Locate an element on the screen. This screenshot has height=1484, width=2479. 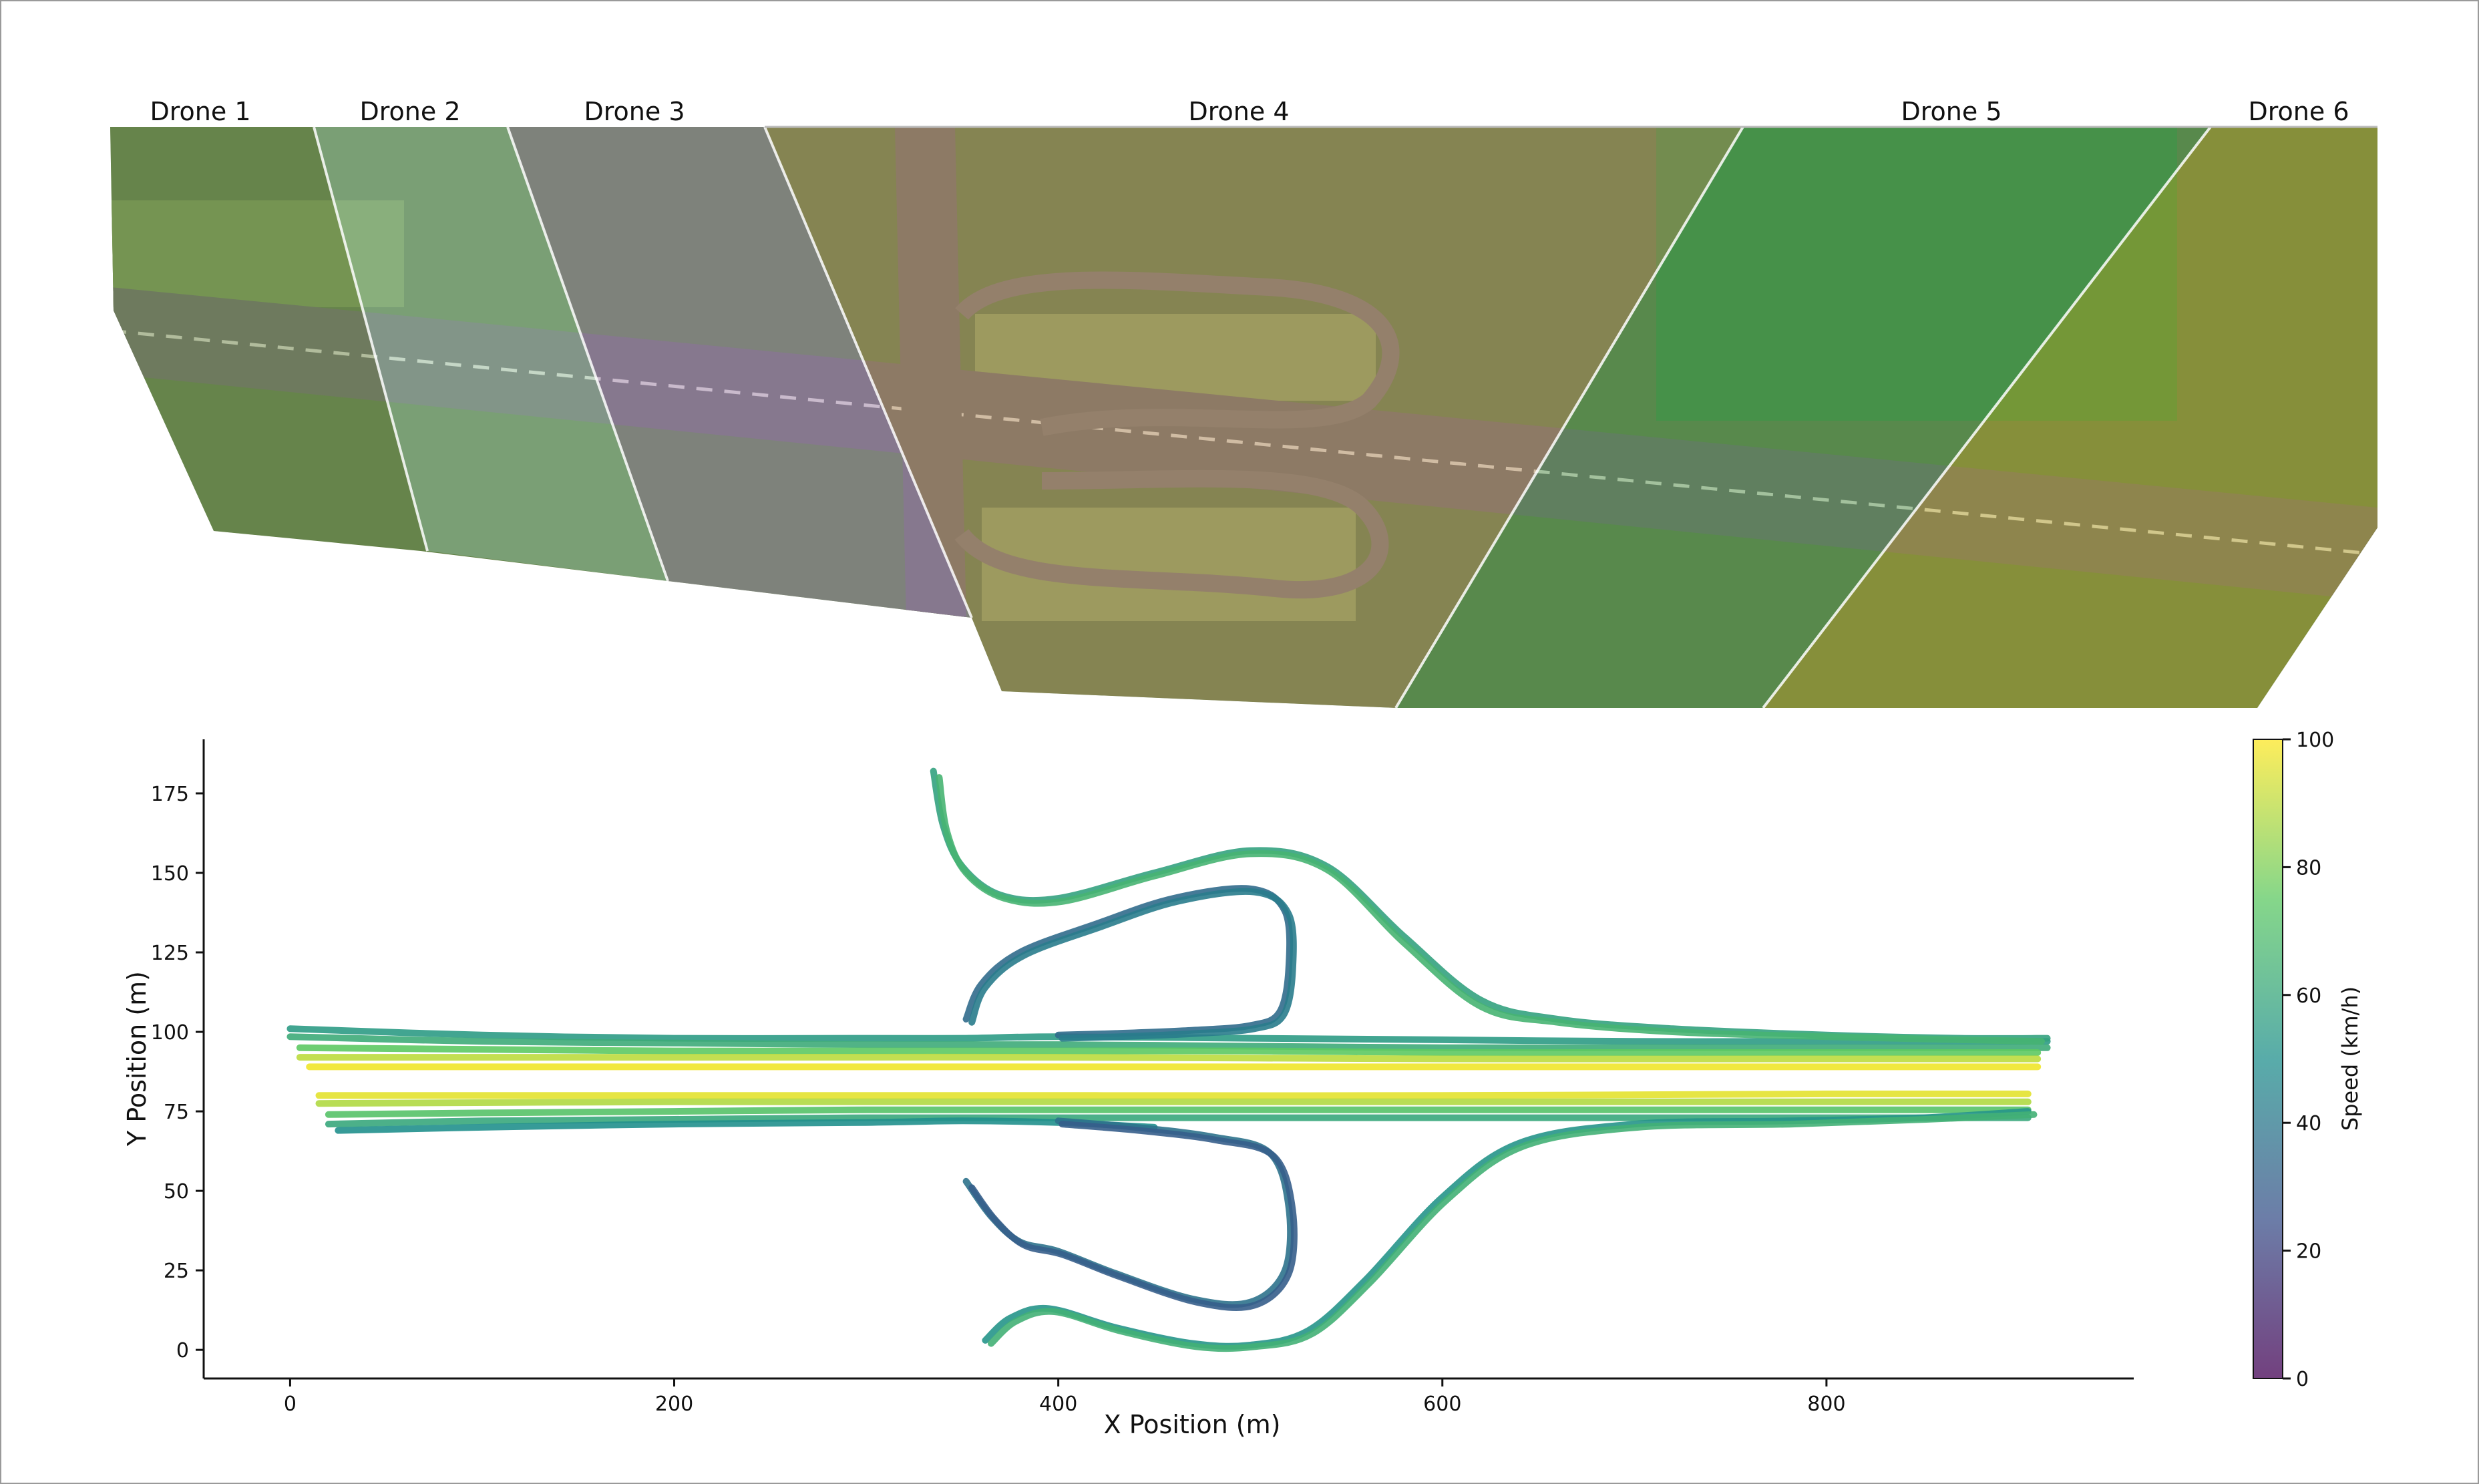
y-tick-label: 150 is located at coordinates (170, 874).